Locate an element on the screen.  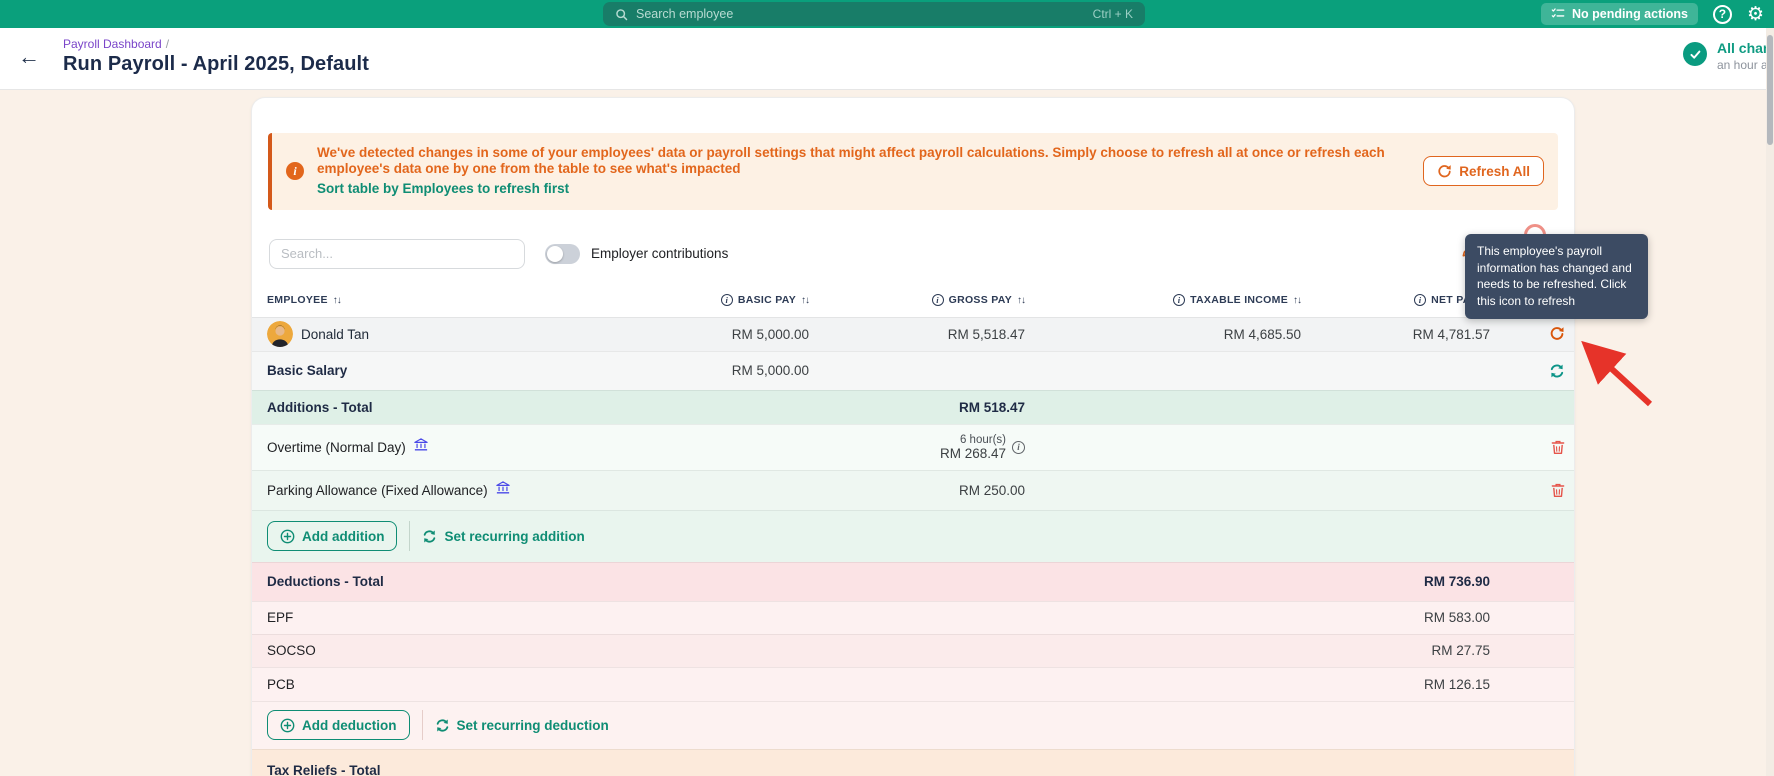
column-header-taxable-income: i TAXABLE INCOME ↑↓ is located at coordinates (1237, 300).